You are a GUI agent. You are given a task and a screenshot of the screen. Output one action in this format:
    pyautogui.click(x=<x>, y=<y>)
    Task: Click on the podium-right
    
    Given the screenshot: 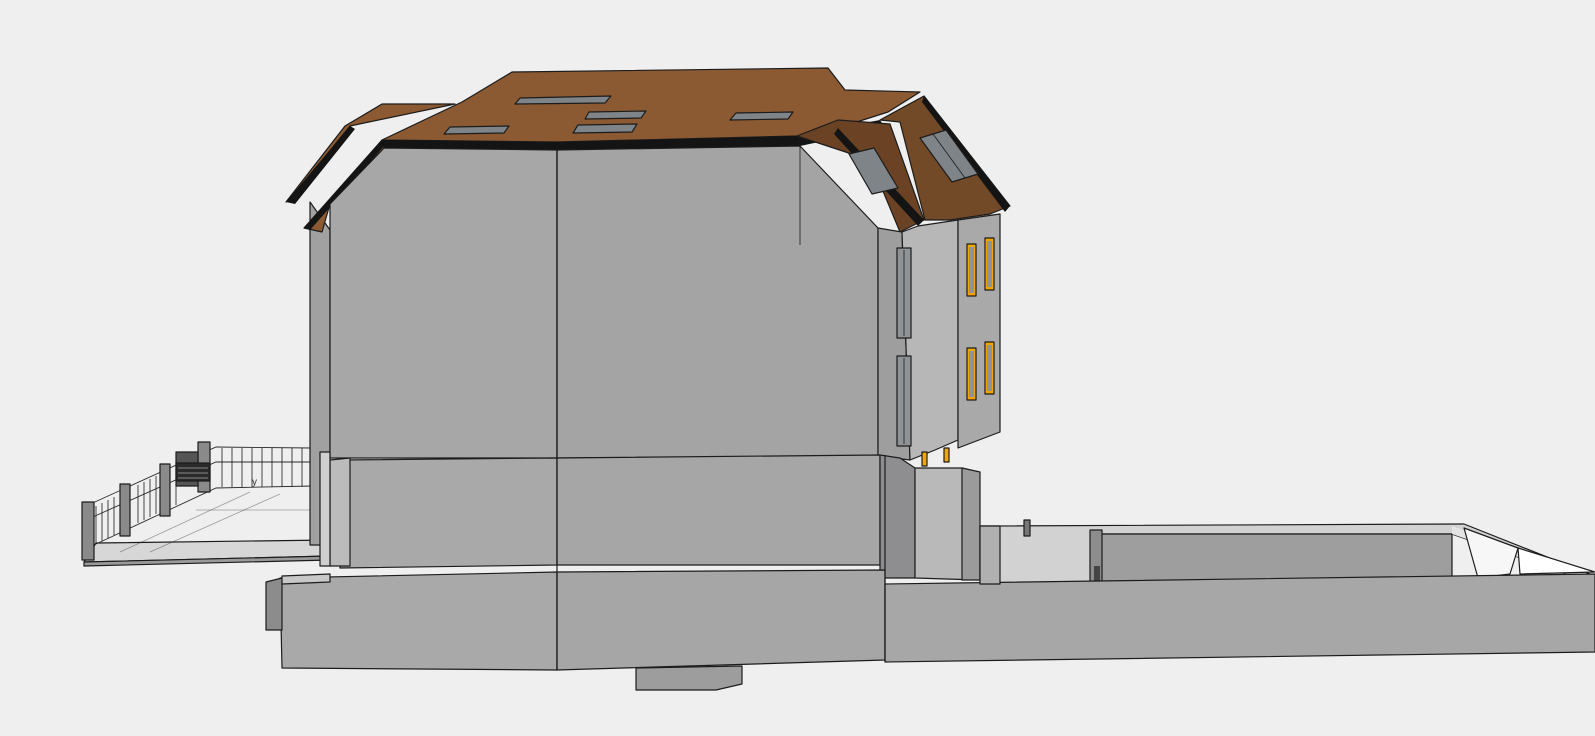 What is the action you would take?
    pyautogui.click(x=721, y=620)
    